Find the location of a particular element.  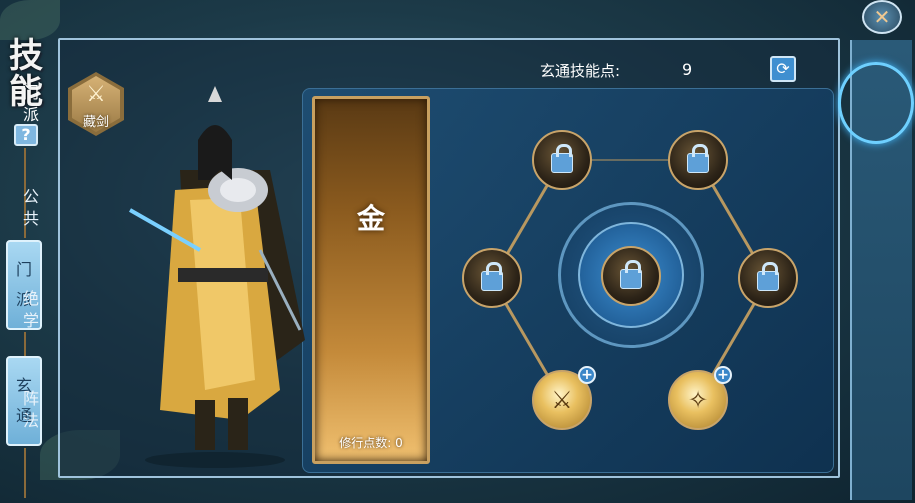

close-button: ✕ is located at coordinates (882, 17).